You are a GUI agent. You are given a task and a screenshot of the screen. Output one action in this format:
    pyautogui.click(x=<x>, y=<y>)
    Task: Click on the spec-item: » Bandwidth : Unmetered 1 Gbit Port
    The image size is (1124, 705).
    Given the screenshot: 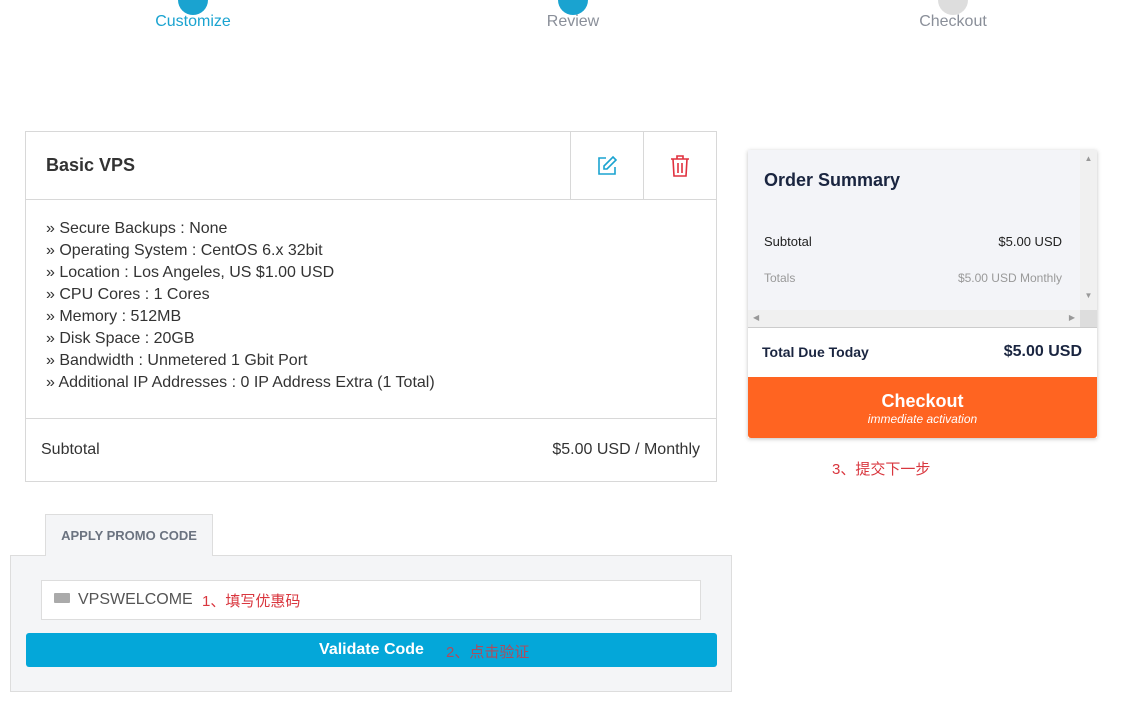 What is the action you would take?
    pyautogui.click(x=177, y=360)
    